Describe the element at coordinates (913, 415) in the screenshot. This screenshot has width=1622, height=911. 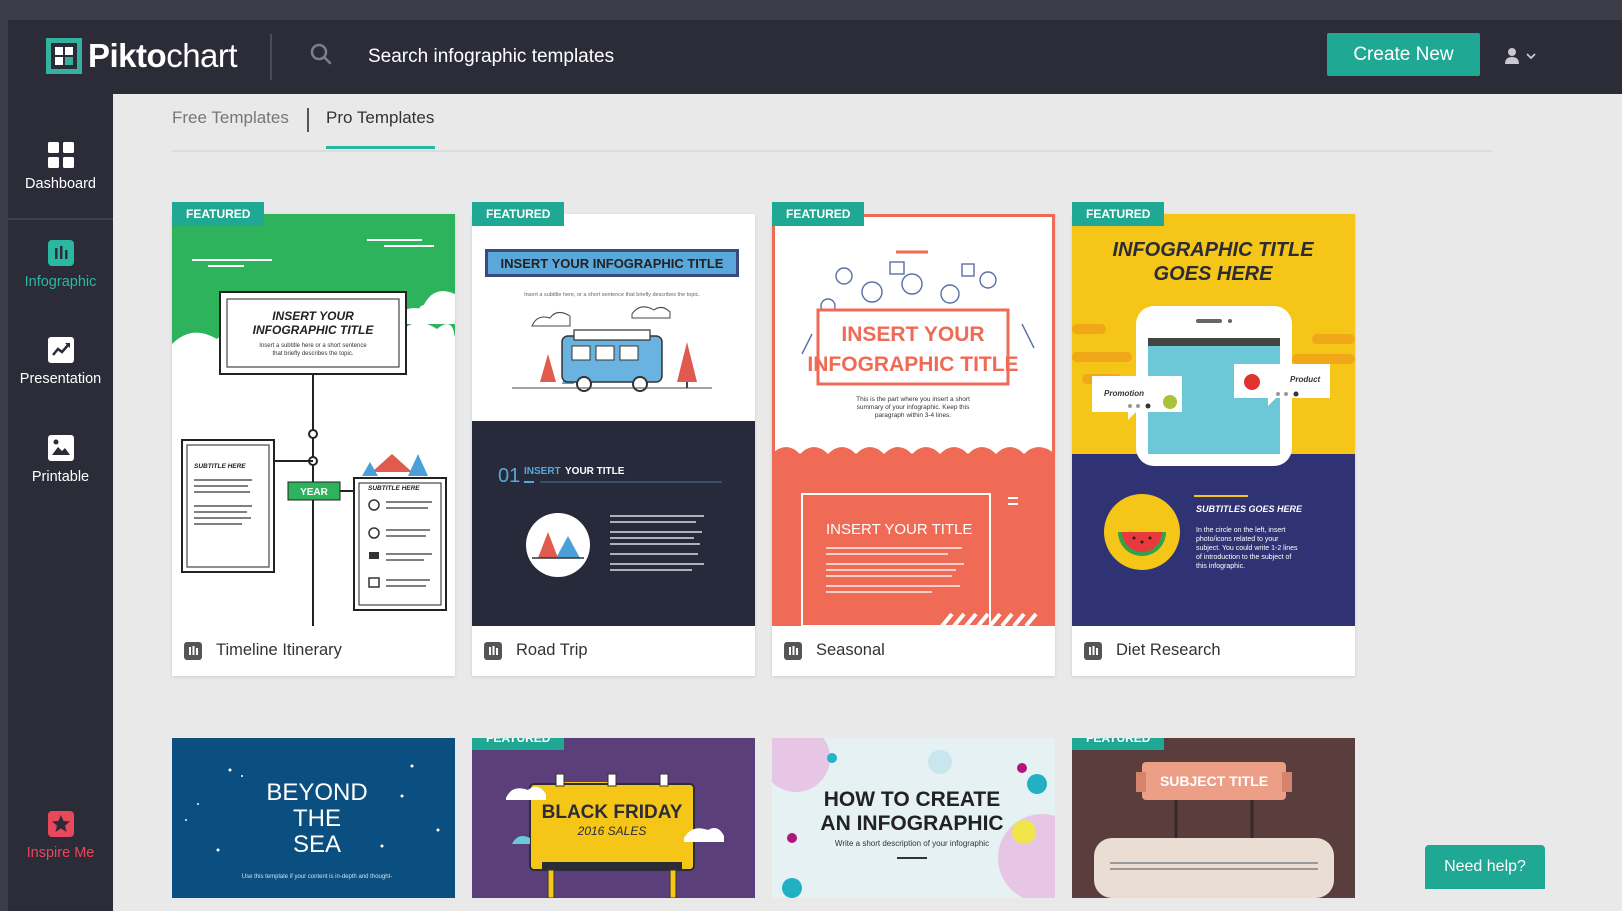
I see `thumb-desc-line3: paragraph within 3-4 lines.` at that location.